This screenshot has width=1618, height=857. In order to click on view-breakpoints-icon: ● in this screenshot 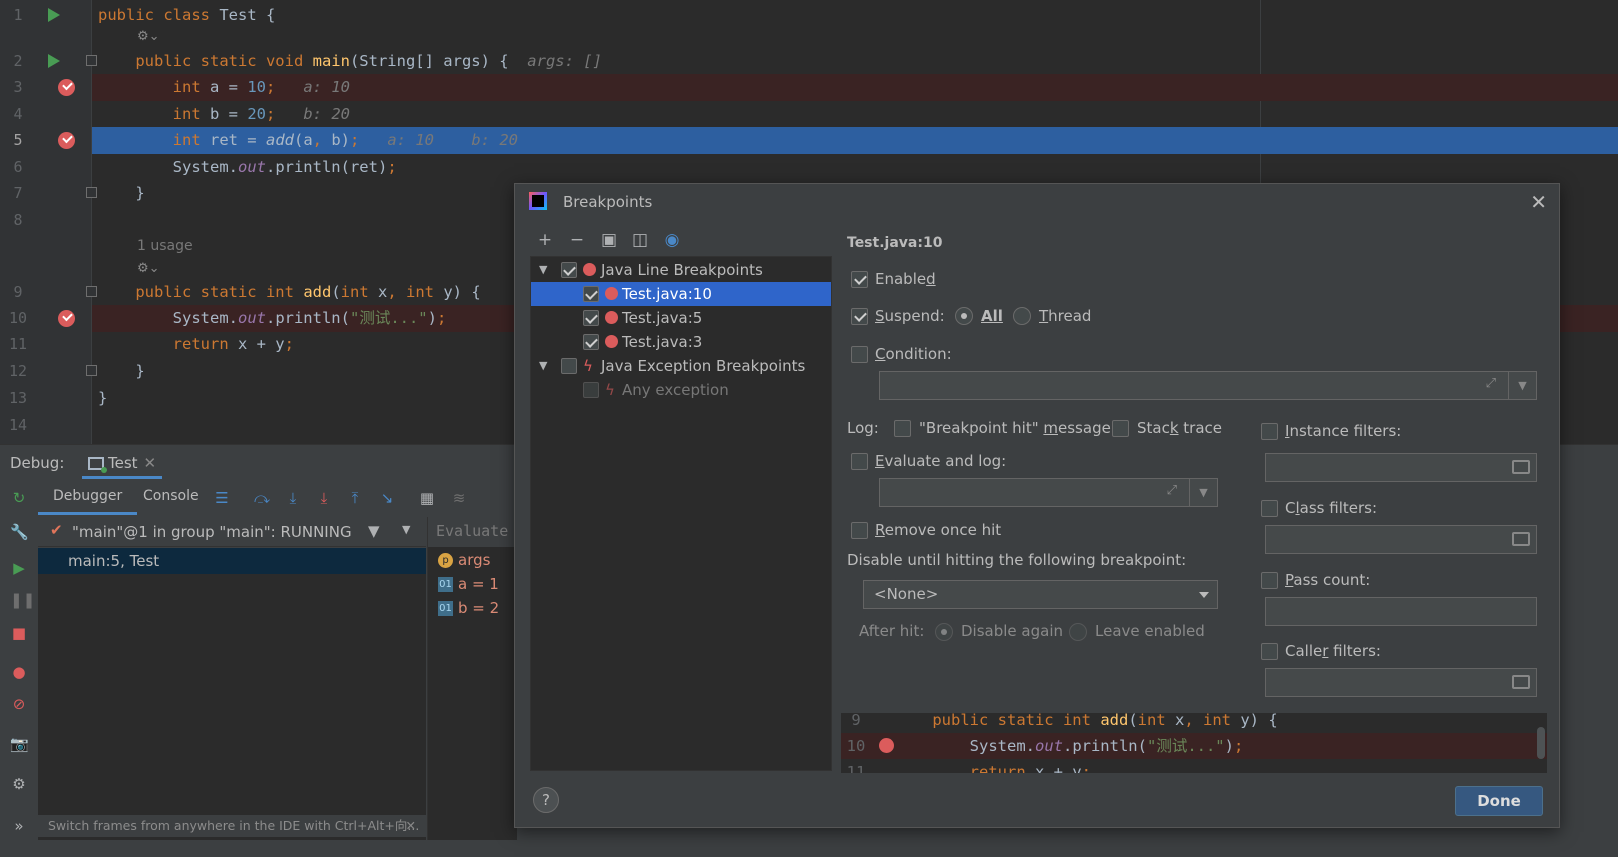, I will do `click(19, 672)`.